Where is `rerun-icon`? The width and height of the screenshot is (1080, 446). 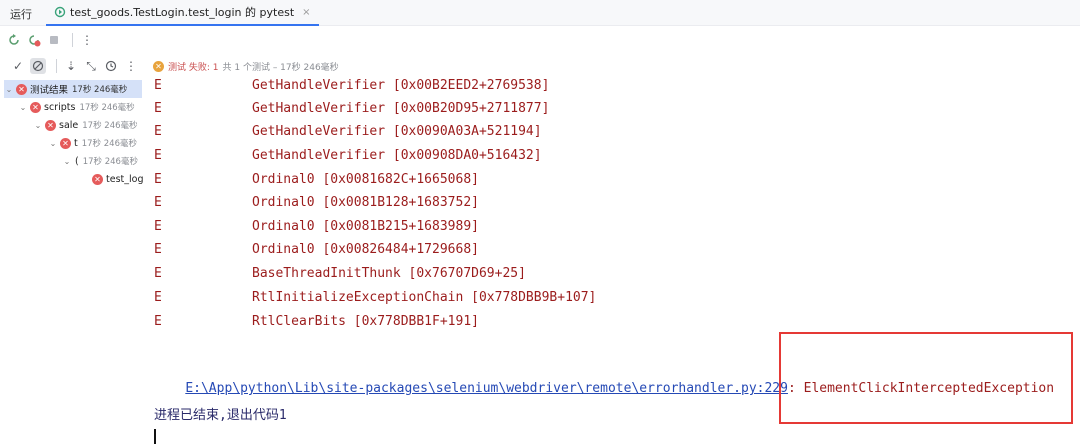 rerun-icon is located at coordinates (14, 40).